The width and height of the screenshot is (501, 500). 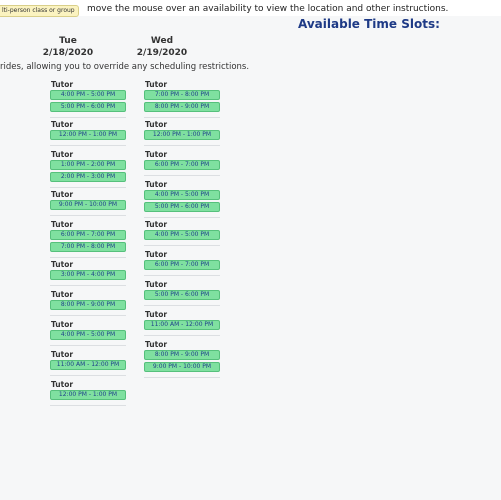 I want to click on day-header-tue: Tue 2/18/2020, so click(x=68, y=47).